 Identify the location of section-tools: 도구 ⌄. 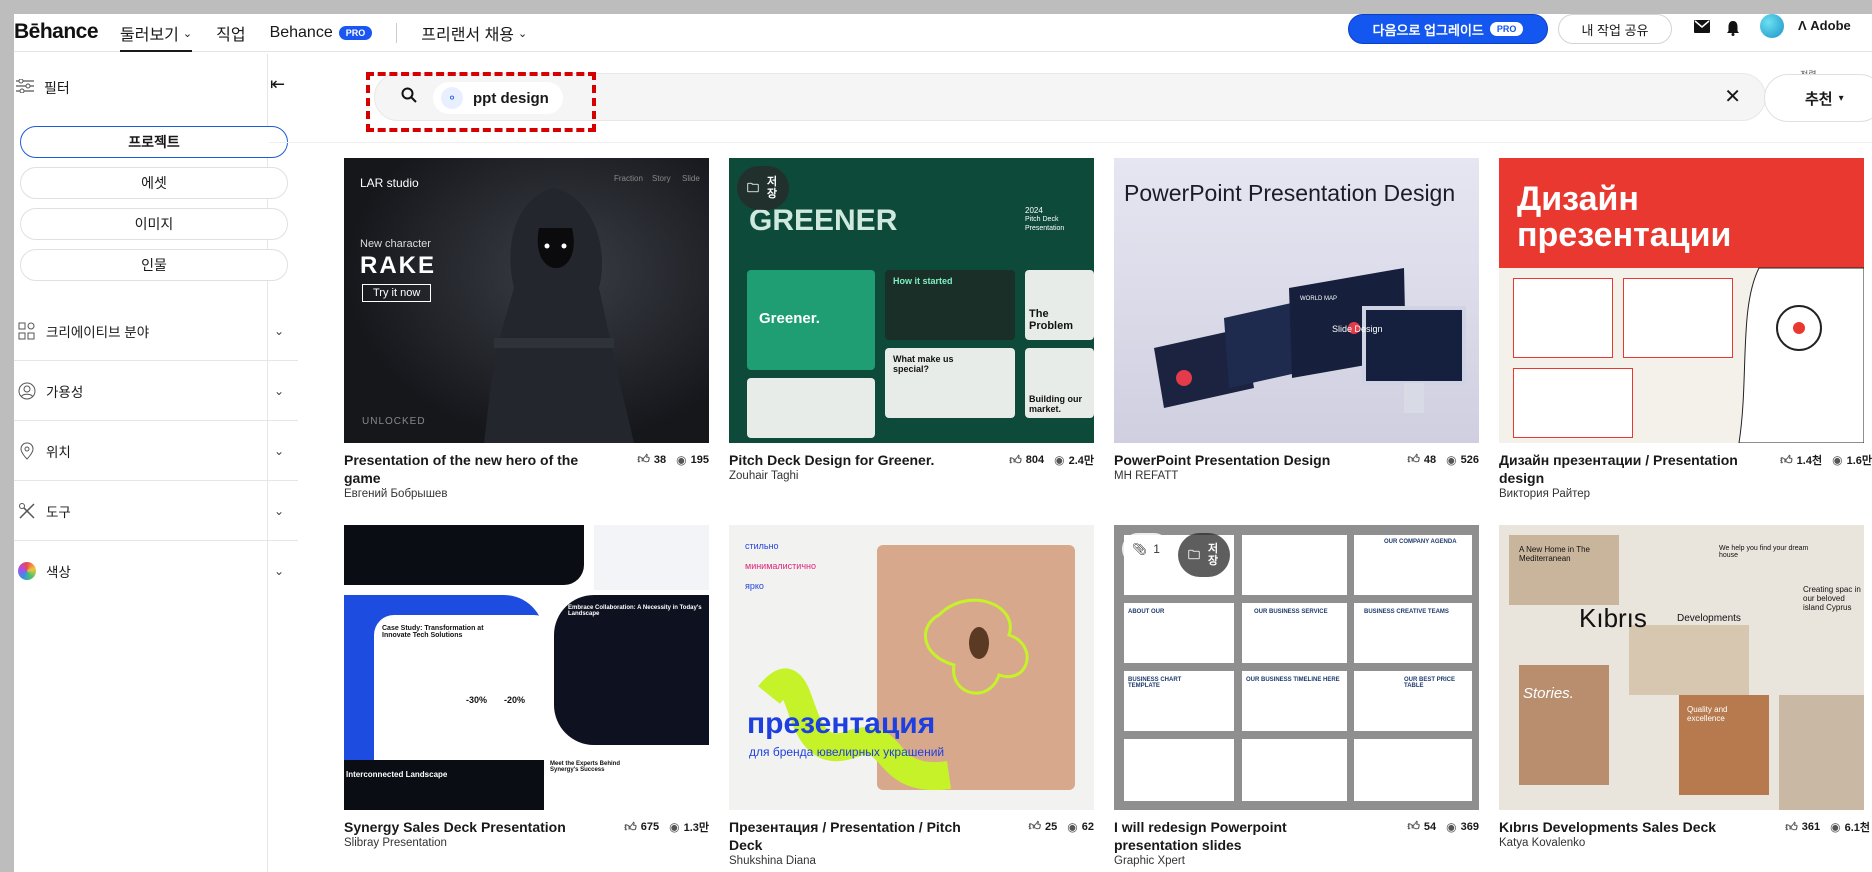
(156, 511).